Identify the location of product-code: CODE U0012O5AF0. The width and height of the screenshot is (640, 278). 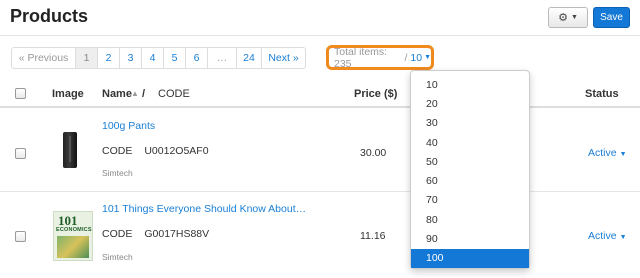
(155, 151).